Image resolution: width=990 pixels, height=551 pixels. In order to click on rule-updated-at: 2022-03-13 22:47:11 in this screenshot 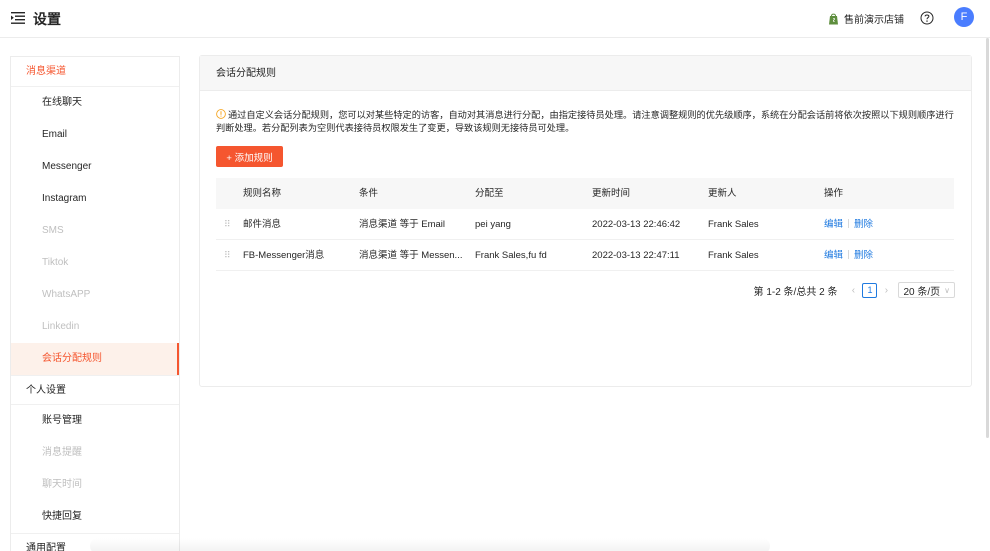, I will do `click(636, 255)`.